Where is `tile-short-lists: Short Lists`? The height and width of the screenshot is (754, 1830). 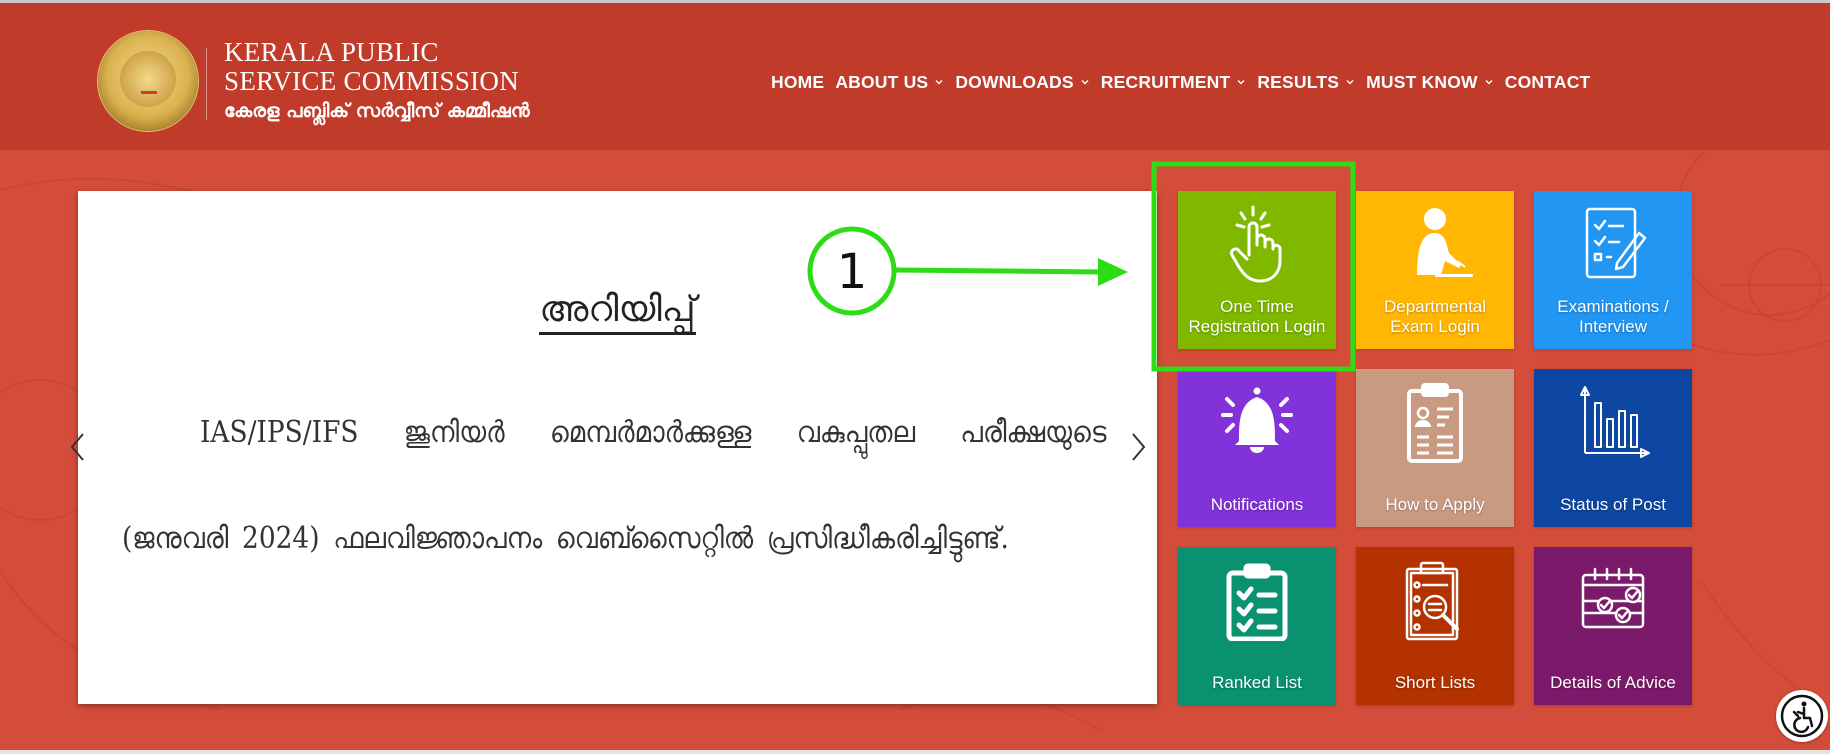 tile-short-lists: Short Lists is located at coordinates (1435, 626).